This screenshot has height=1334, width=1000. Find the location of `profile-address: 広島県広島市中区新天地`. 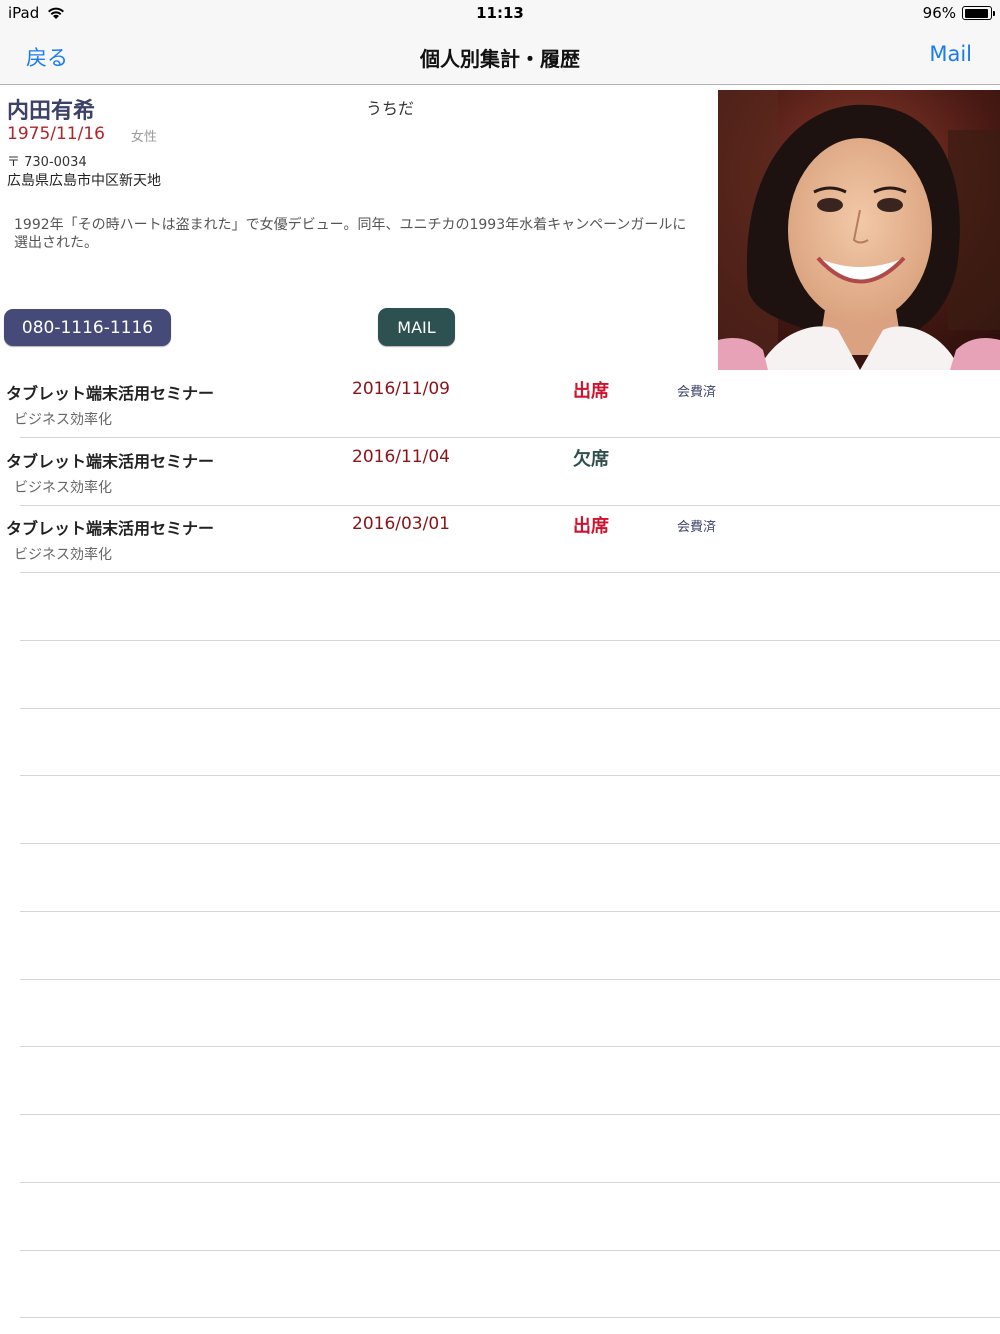

profile-address: 広島県広島市中区新天地 is located at coordinates (84, 181).